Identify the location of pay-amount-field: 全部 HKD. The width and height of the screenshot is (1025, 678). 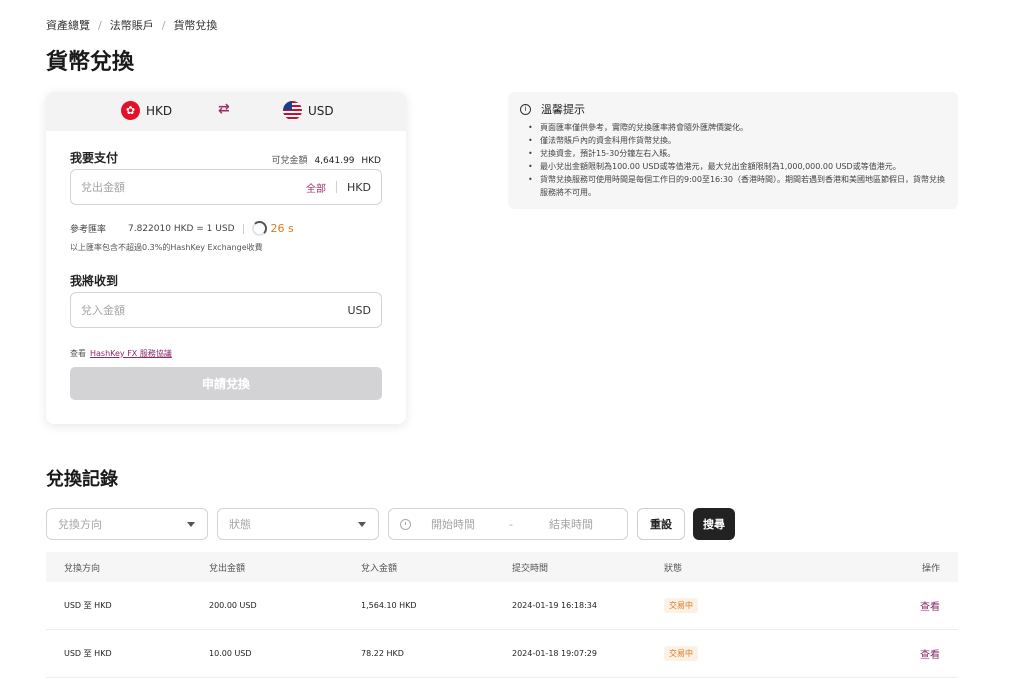
(226, 187).